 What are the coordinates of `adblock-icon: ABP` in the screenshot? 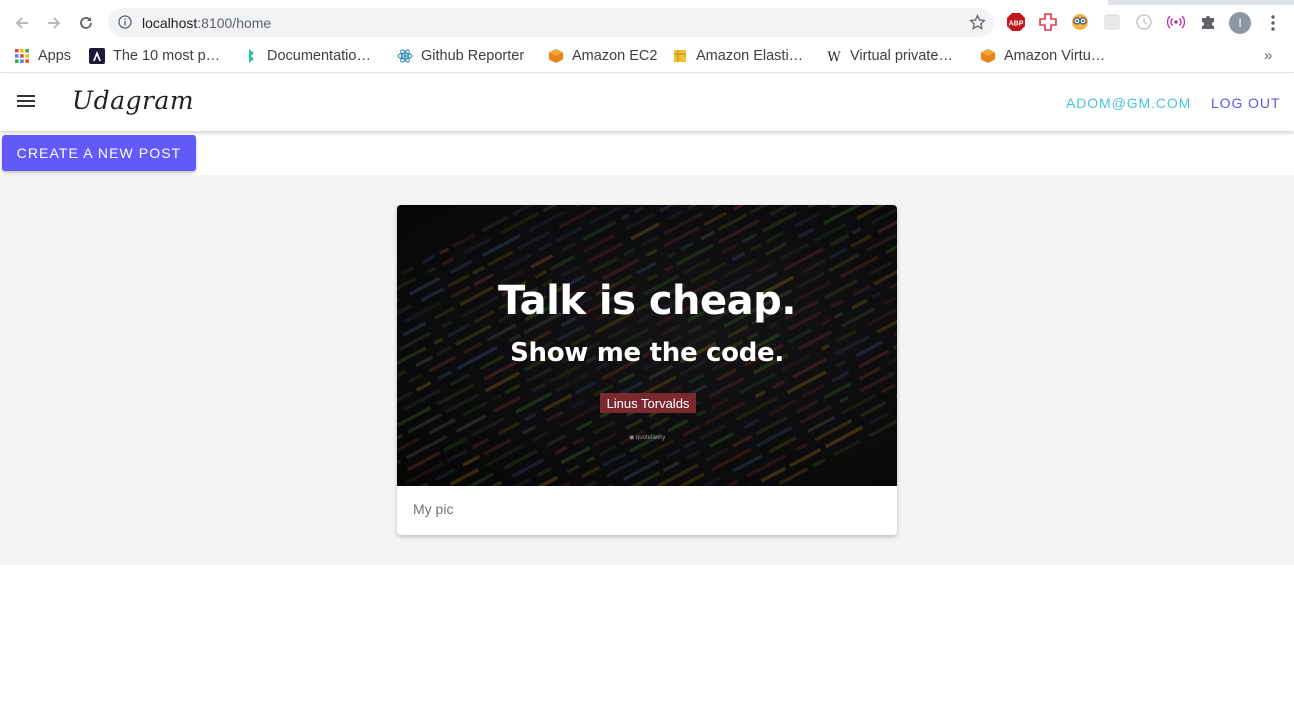 It's located at (1016, 22).